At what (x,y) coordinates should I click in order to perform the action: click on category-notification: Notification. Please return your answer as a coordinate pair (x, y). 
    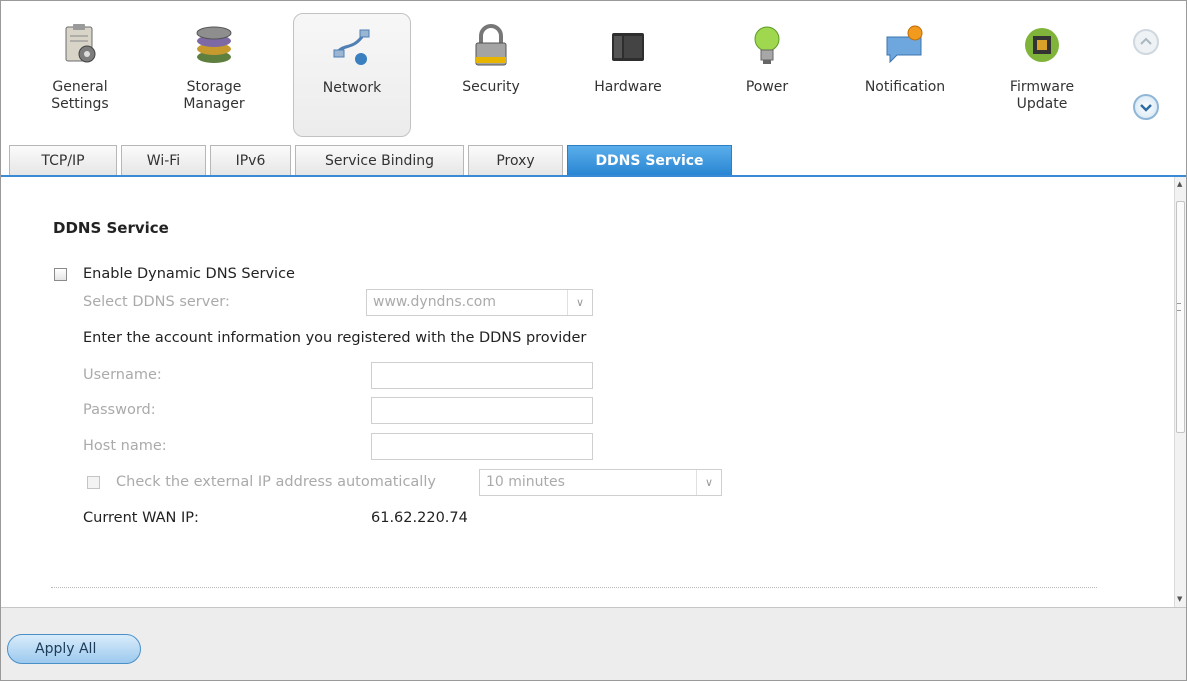
    Looking at the image, I should click on (905, 75).